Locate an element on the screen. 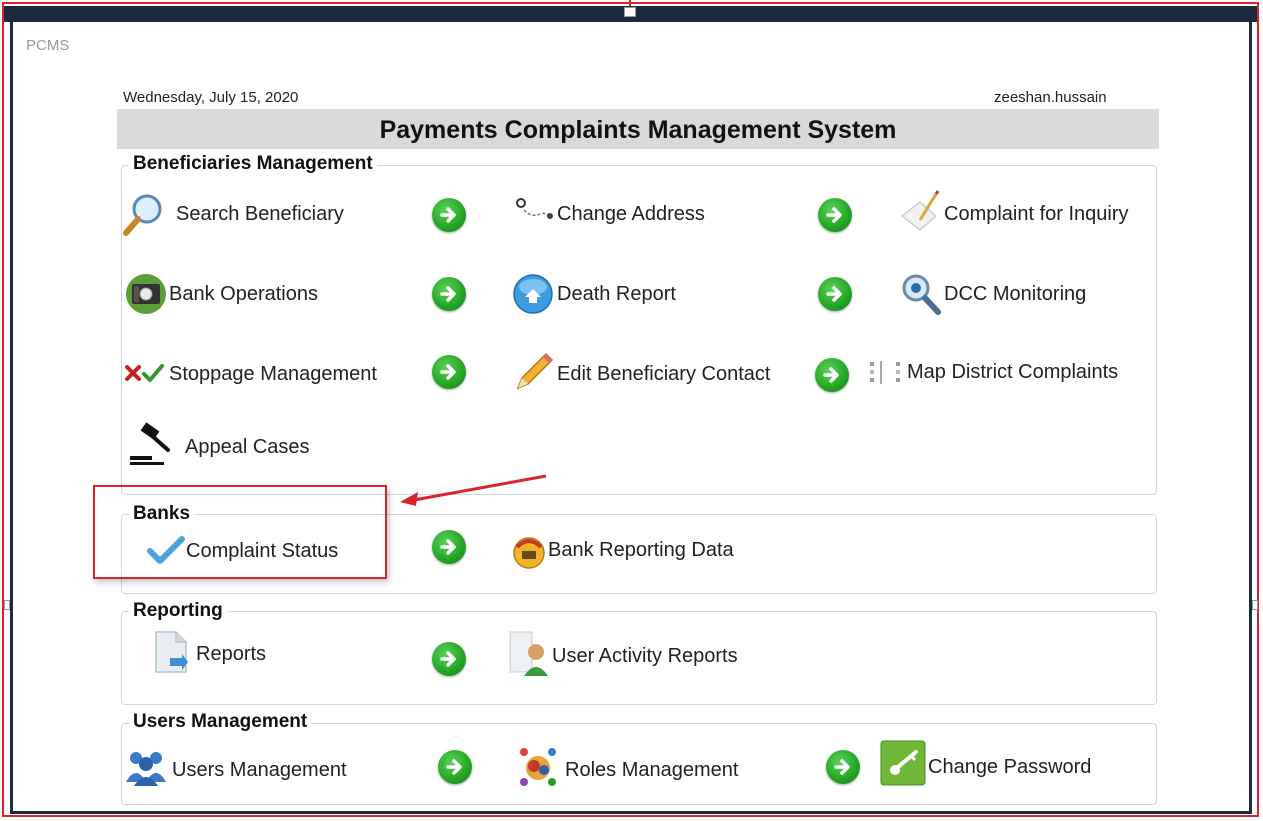  appeal-cases-link: Appeal Cases is located at coordinates (258, 447).